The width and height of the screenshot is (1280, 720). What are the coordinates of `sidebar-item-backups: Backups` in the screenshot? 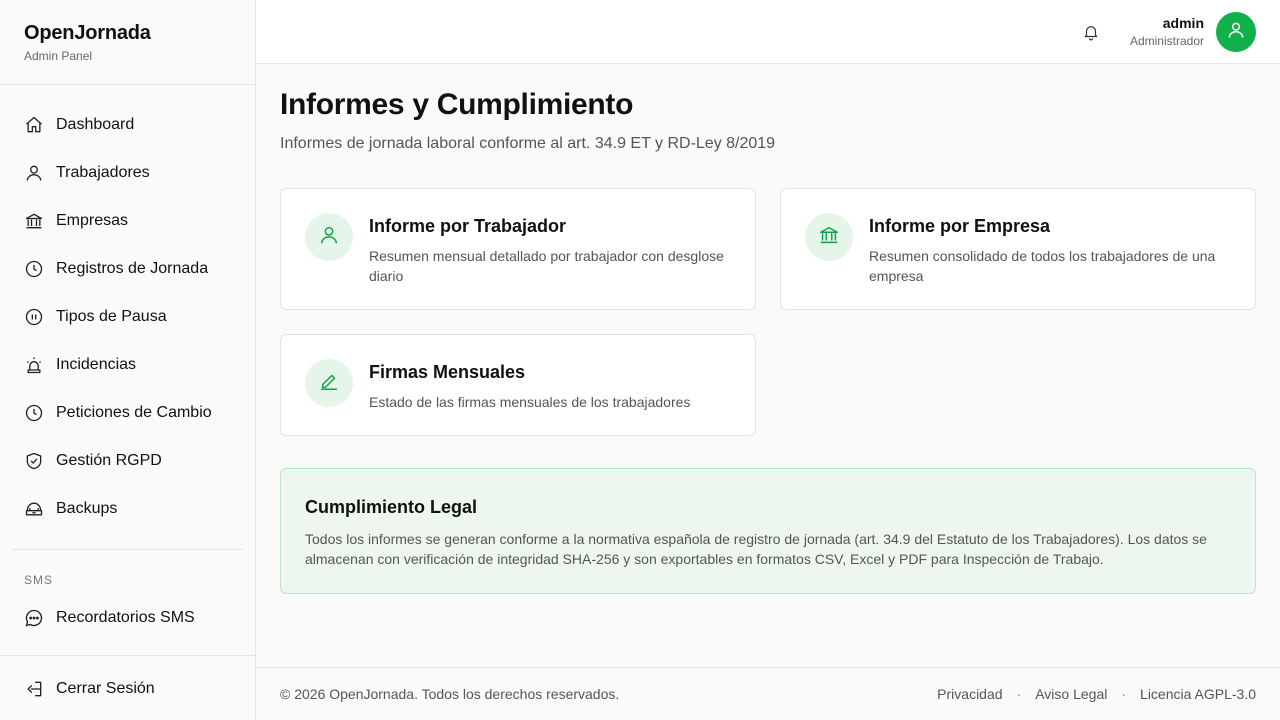 It's located at (127, 509).